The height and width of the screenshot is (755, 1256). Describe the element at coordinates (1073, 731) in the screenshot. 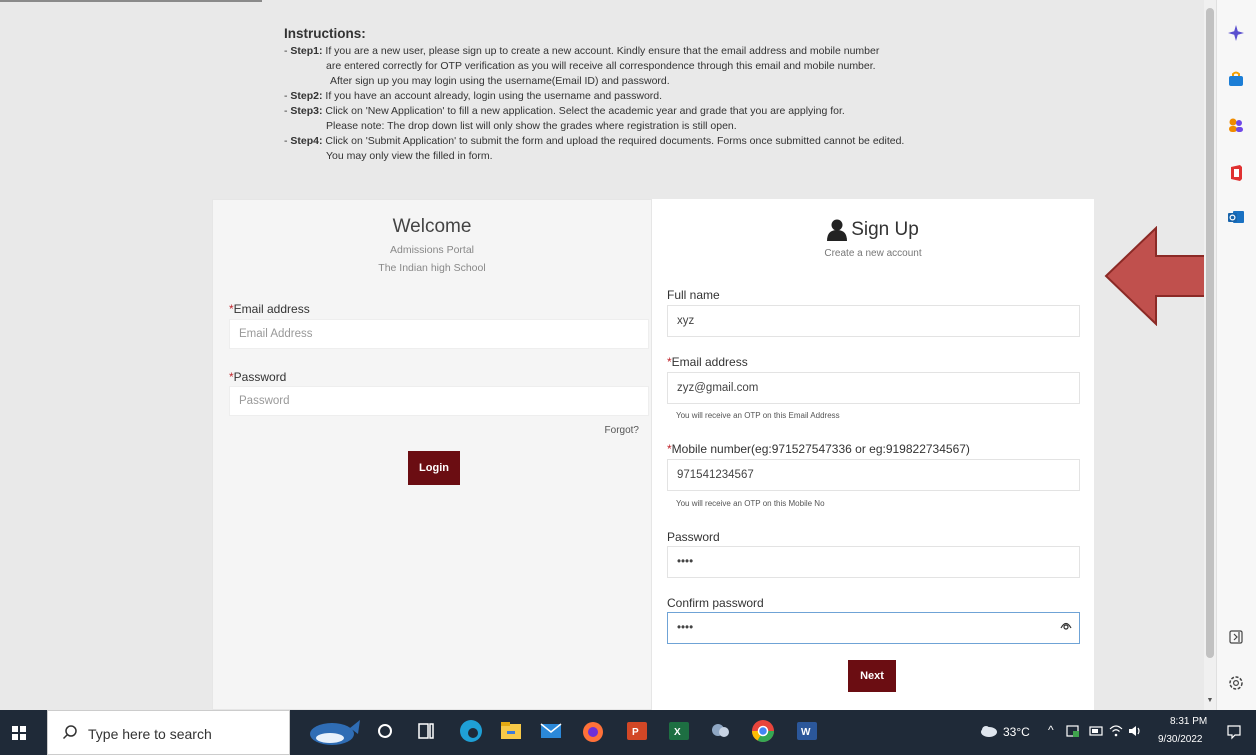

I see `tray-app-icon` at that location.